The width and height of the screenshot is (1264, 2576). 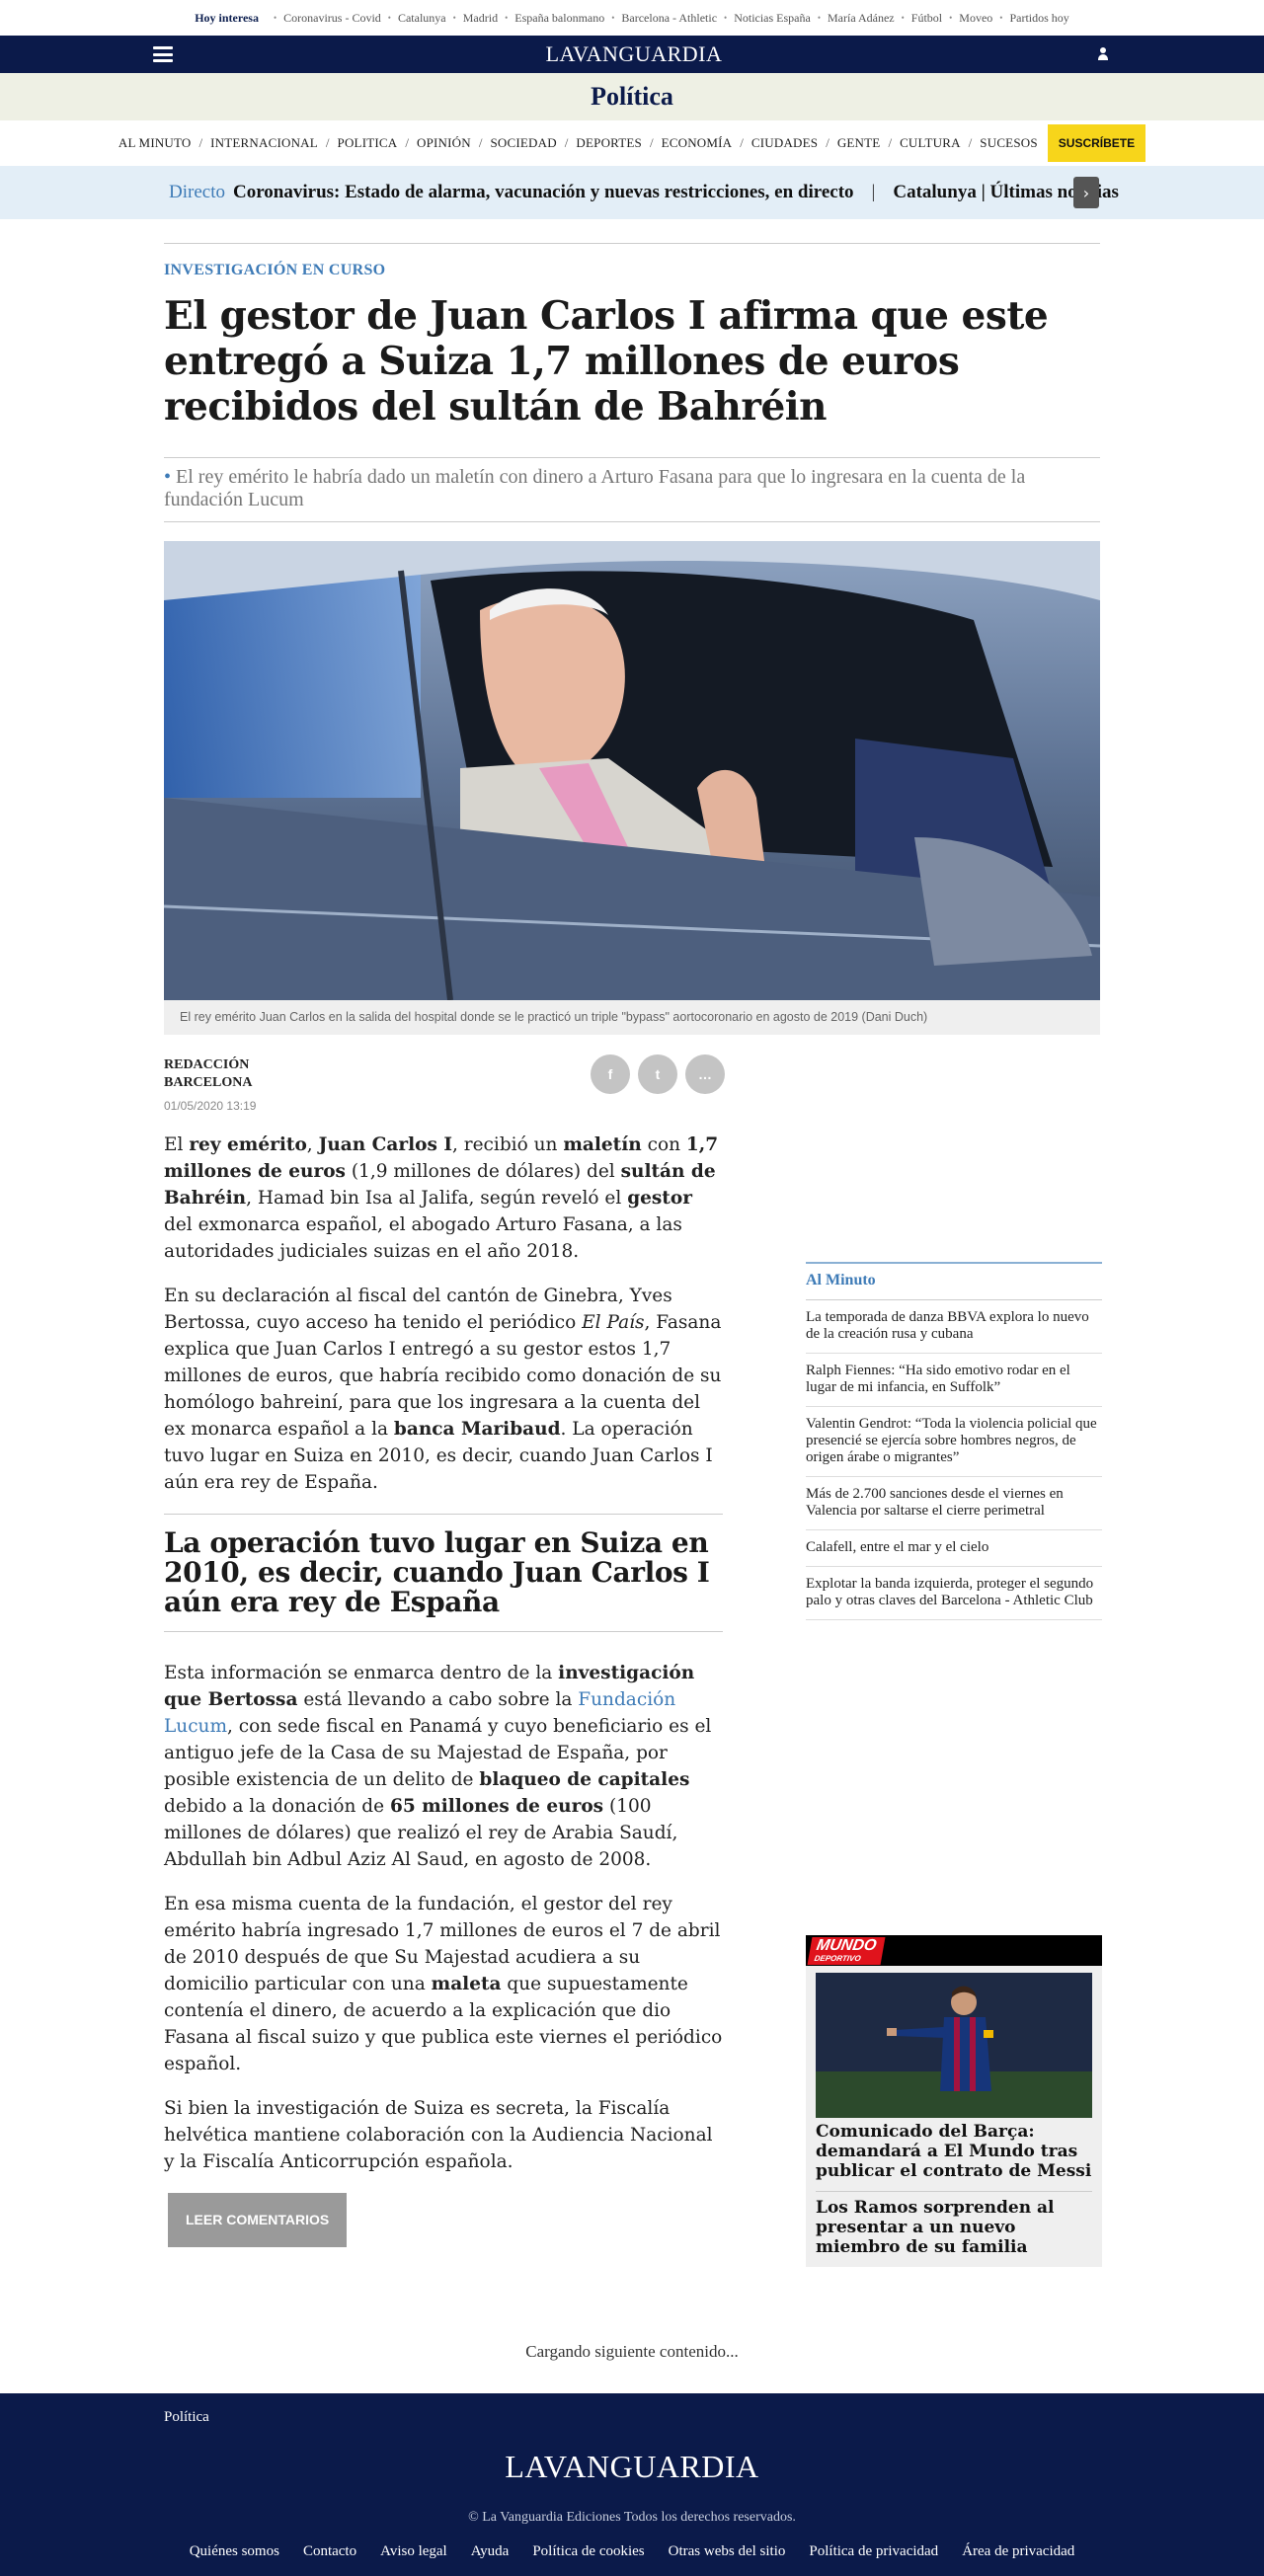 What do you see at coordinates (632, 97) in the screenshot?
I see `section-title: Política` at bounding box center [632, 97].